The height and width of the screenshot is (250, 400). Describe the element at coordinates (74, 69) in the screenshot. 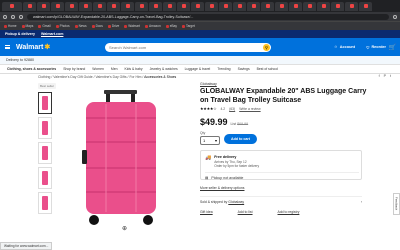

I see `category-item: Shop by brand` at that location.